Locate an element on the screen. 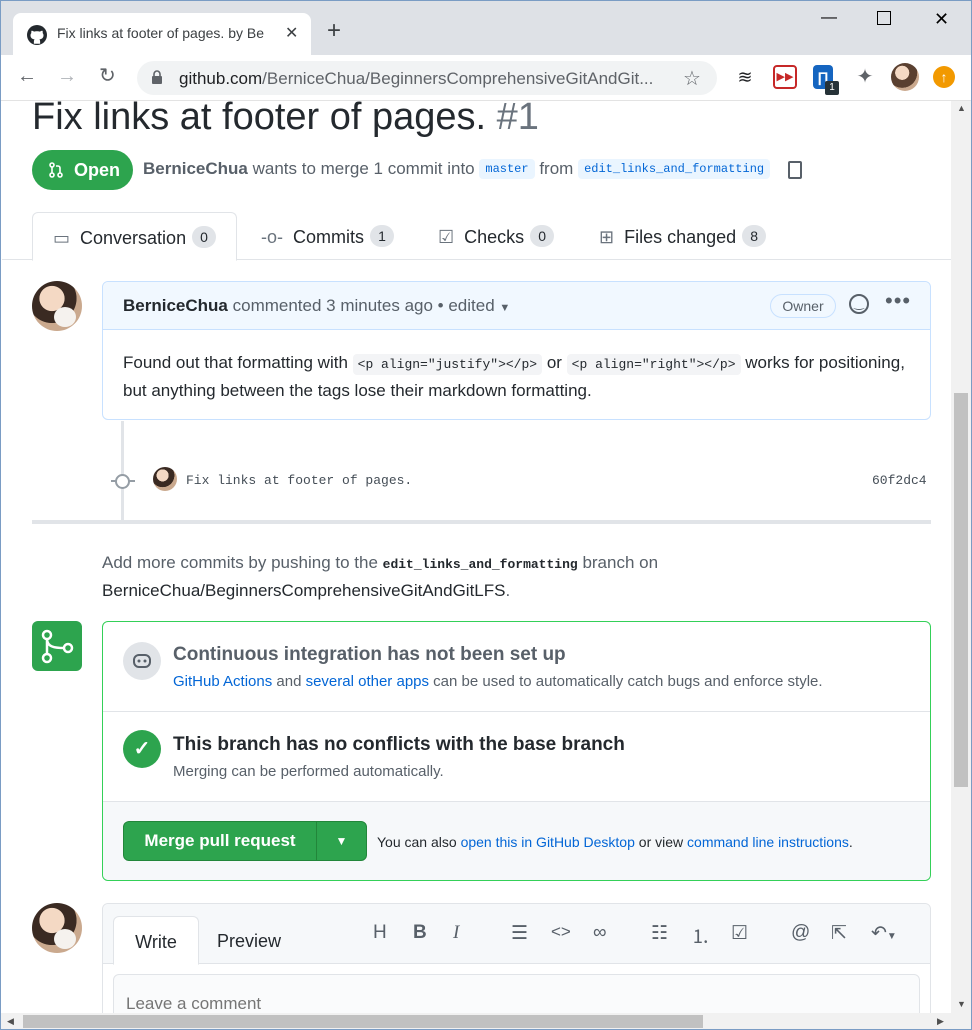  minimize-icon: — is located at coordinates (829, 18).